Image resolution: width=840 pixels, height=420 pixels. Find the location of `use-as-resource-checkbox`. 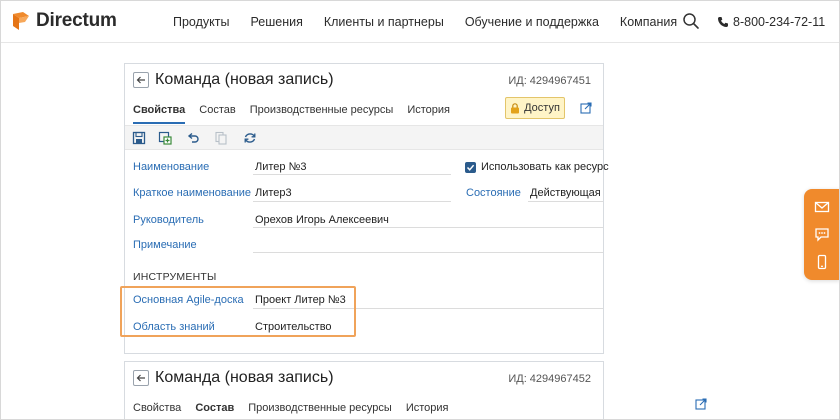

use-as-resource-checkbox is located at coordinates (470, 167).